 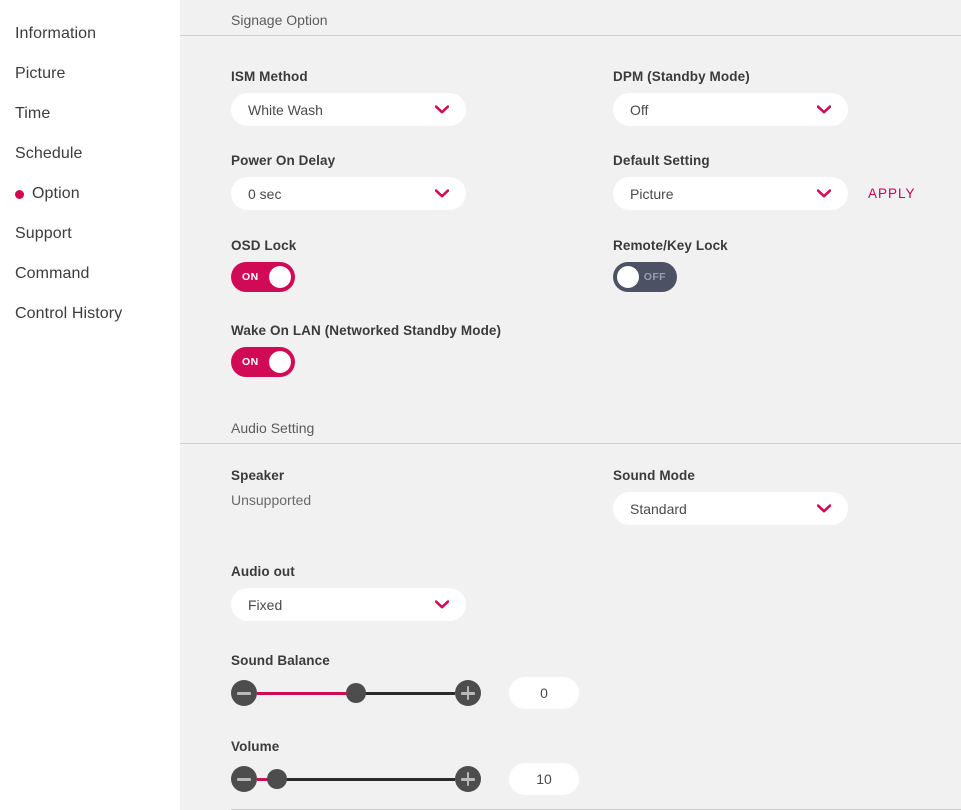 I want to click on dpm-select: Off, so click(x=730, y=109).